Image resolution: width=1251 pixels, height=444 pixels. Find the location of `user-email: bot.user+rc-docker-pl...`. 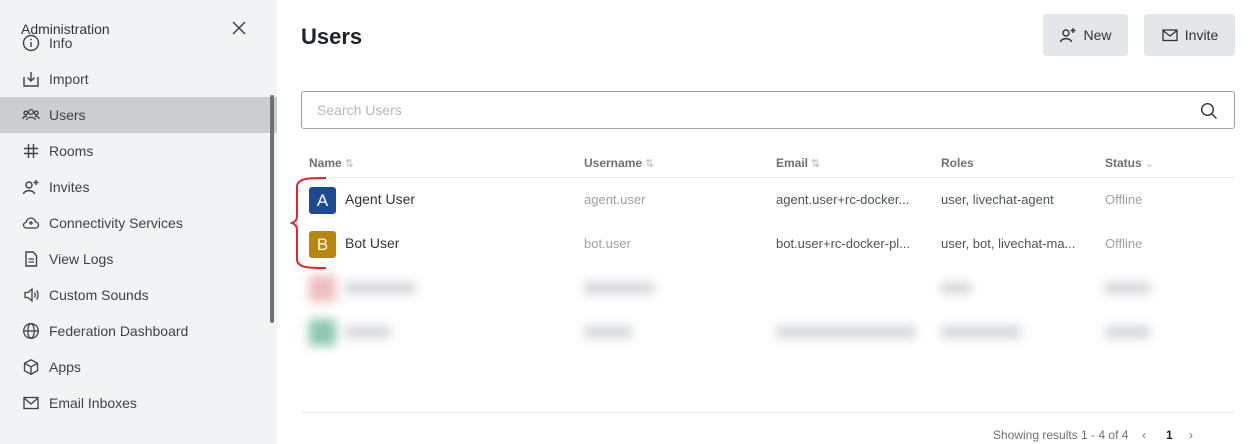

user-email: bot.user+rc-docker-pl... is located at coordinates (843, 243).